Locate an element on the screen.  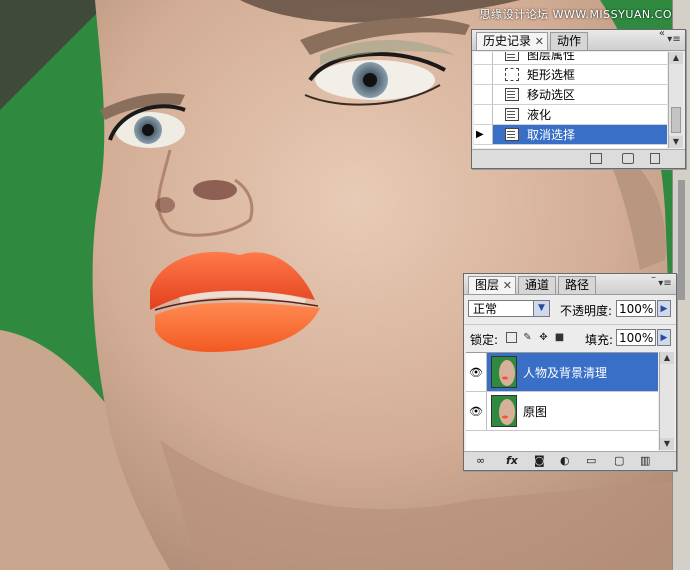
collapse-icon: « is located at coordinates (662, 33).